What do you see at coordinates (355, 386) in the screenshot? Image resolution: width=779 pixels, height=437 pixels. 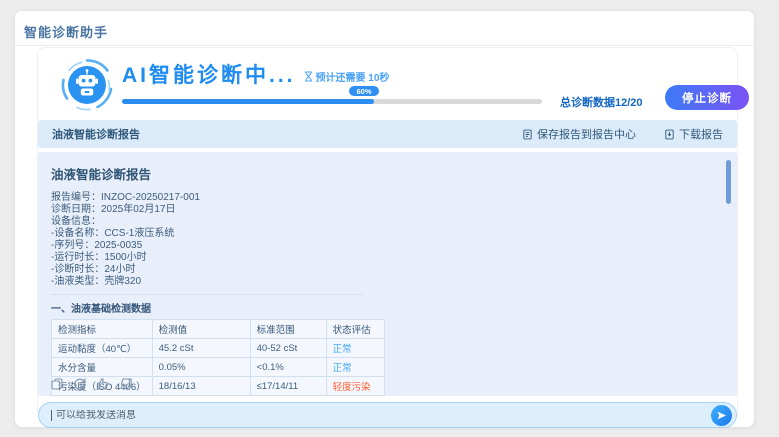 I see `cell-status: 轻度污染` at bounding box center [355, 386].